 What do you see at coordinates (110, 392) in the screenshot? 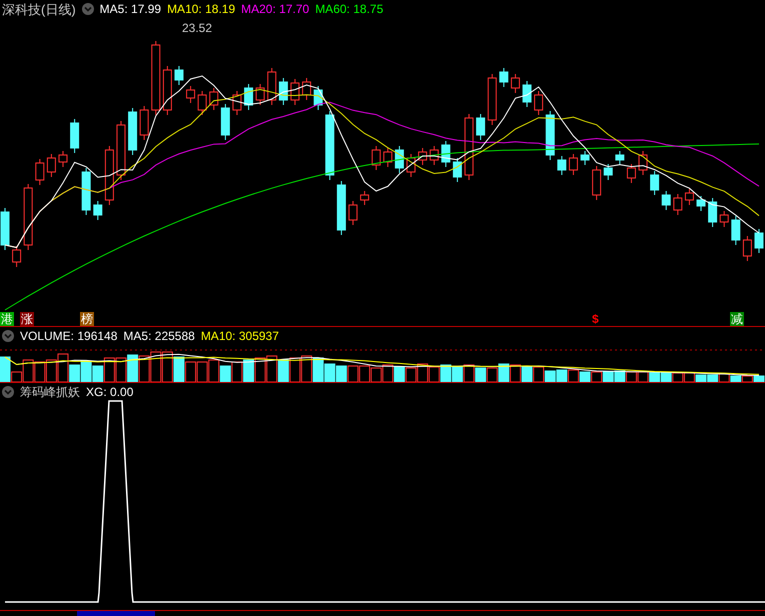
I see `indicator-reading: XG: 0.00` at bounding box center [110, 392].